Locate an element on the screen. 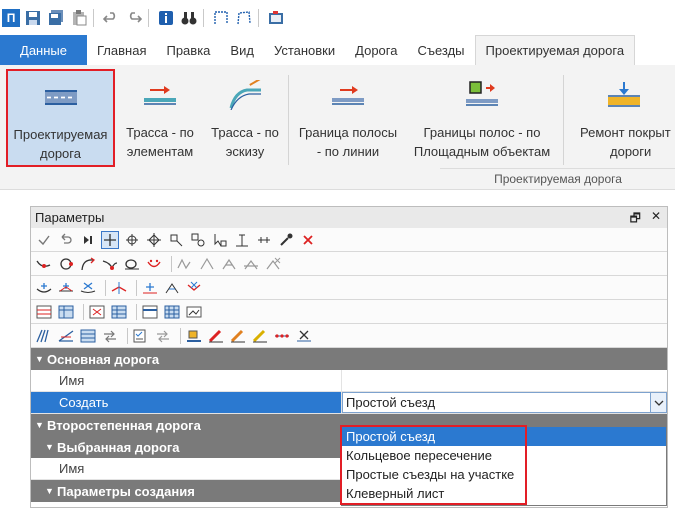  circle-tool-icon is located at coordinates (66, 264).